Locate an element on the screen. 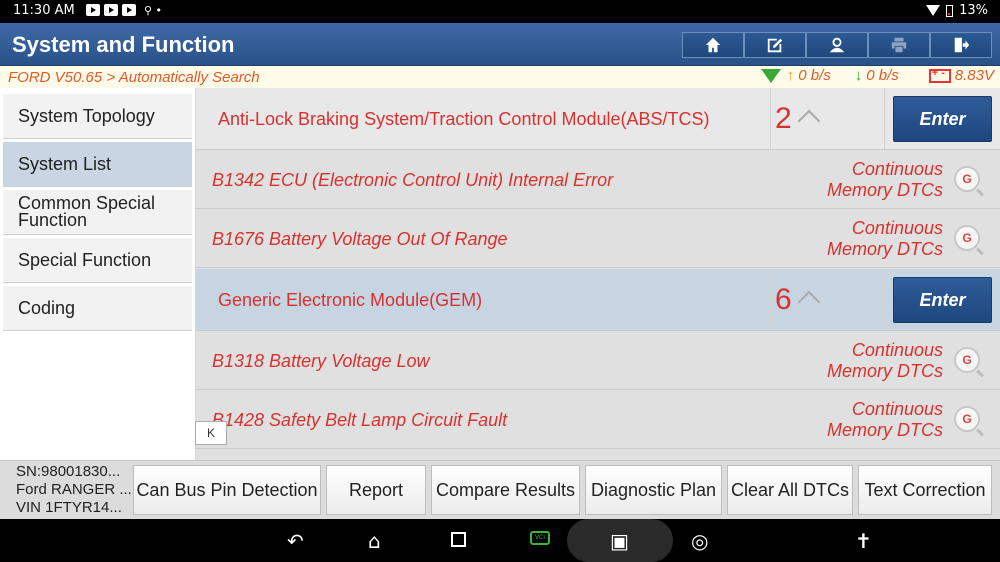  sidebar-item-label: Coding is located at coordinates (47, 307).